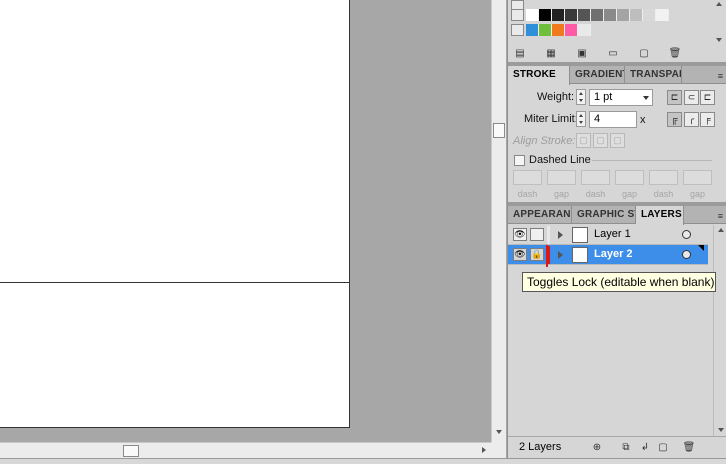  Describe the element at coordinates (701, 248) in the screenshot. I see `selection-indicator-icon` at that location.